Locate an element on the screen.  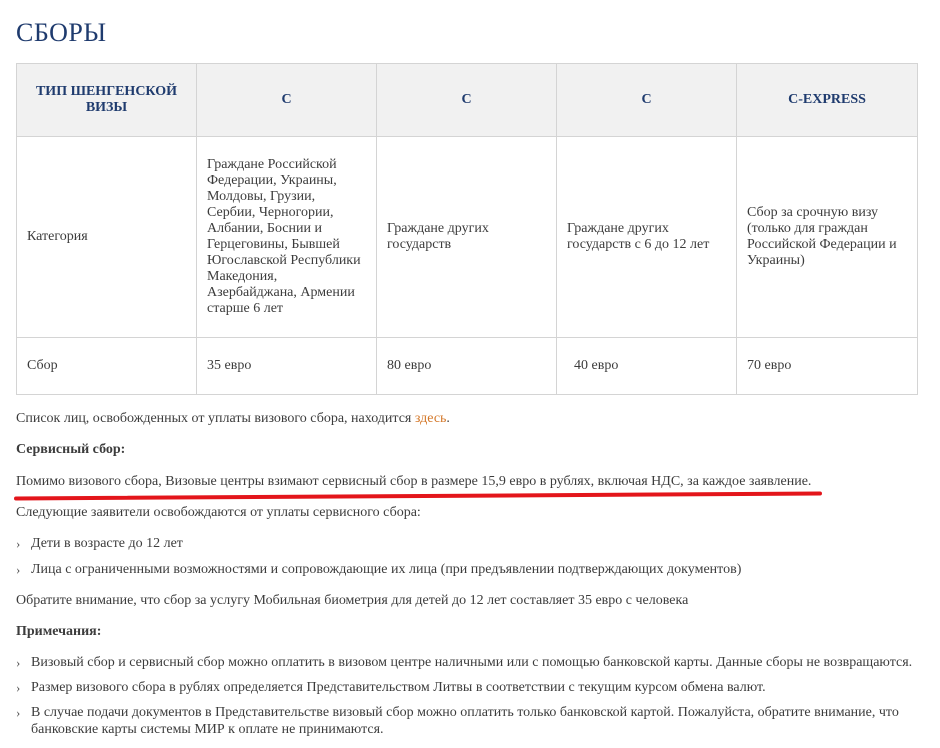
highlight-underline is located at coordinates (418, 496).